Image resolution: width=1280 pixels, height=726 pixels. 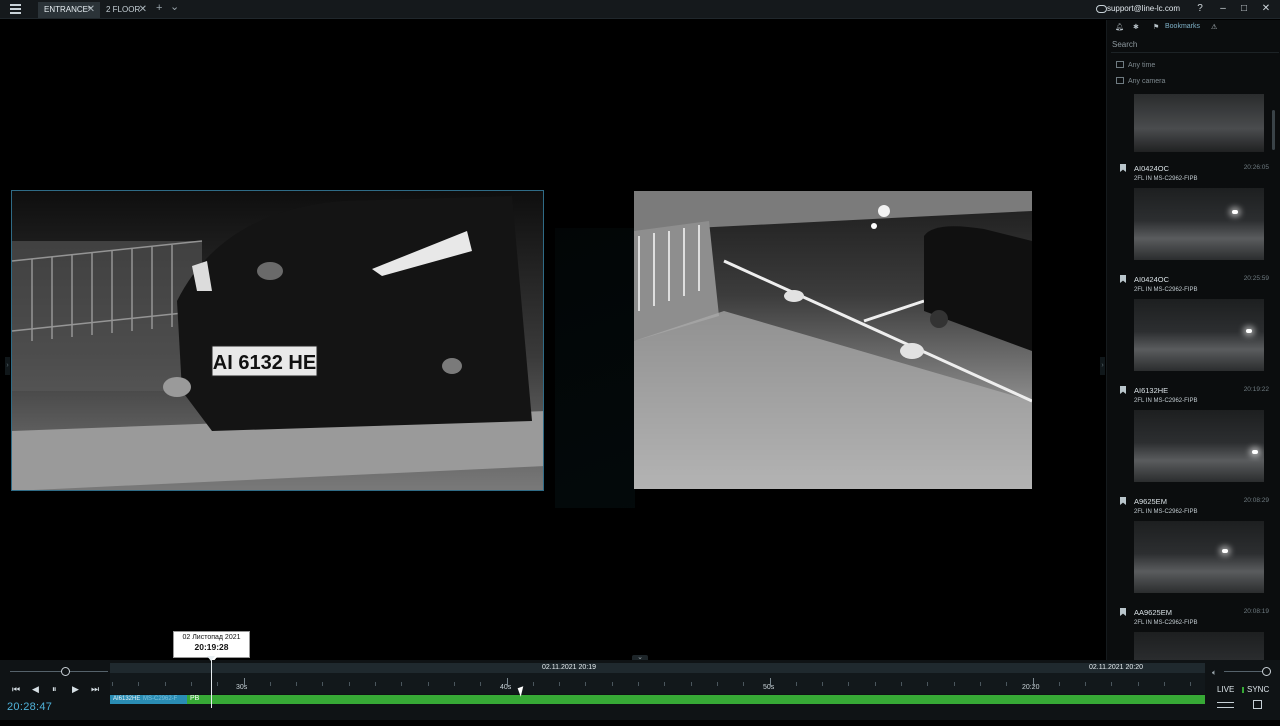 What do you see at coordinates (1151, 390) in the screenshot?
I see `bookmark-plate: AI6132HE` at bounding box center [1151, 390].